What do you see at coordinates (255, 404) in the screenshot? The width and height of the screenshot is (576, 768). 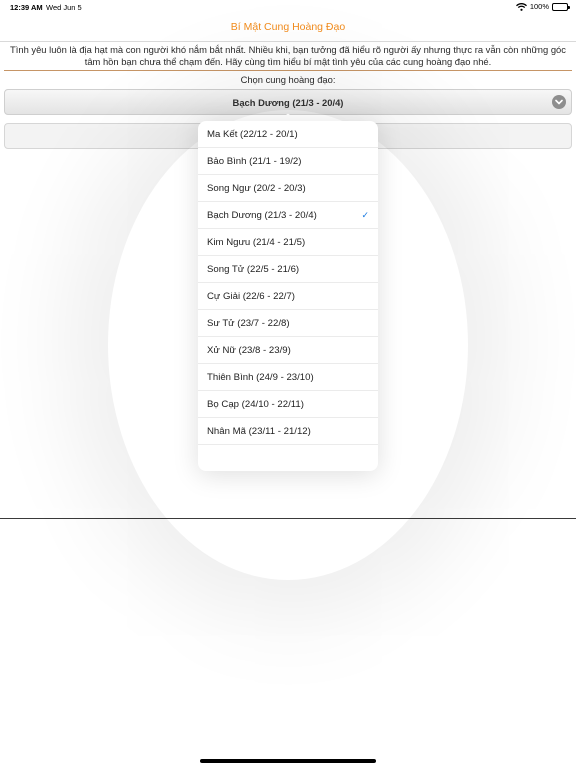 I see `zodiac-option-label: Bọ Cạp (24/10 - 22/11)` at bounding box center [255, 404].